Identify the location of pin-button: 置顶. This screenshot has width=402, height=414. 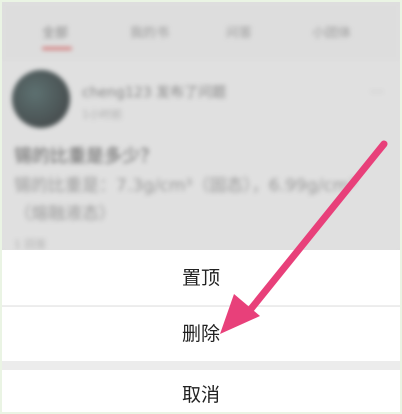
(201, 278).